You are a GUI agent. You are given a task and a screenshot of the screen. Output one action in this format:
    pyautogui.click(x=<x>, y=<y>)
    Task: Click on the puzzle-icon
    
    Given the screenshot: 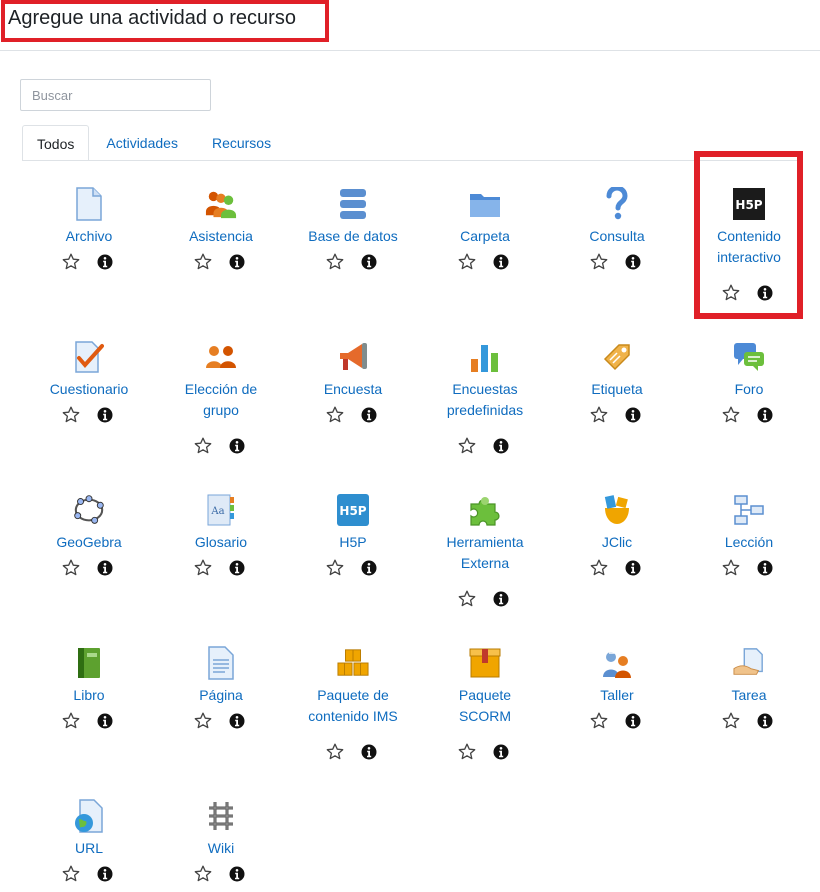 What is the action you would take?
    pyautogui.click(x=485, y=510)
    